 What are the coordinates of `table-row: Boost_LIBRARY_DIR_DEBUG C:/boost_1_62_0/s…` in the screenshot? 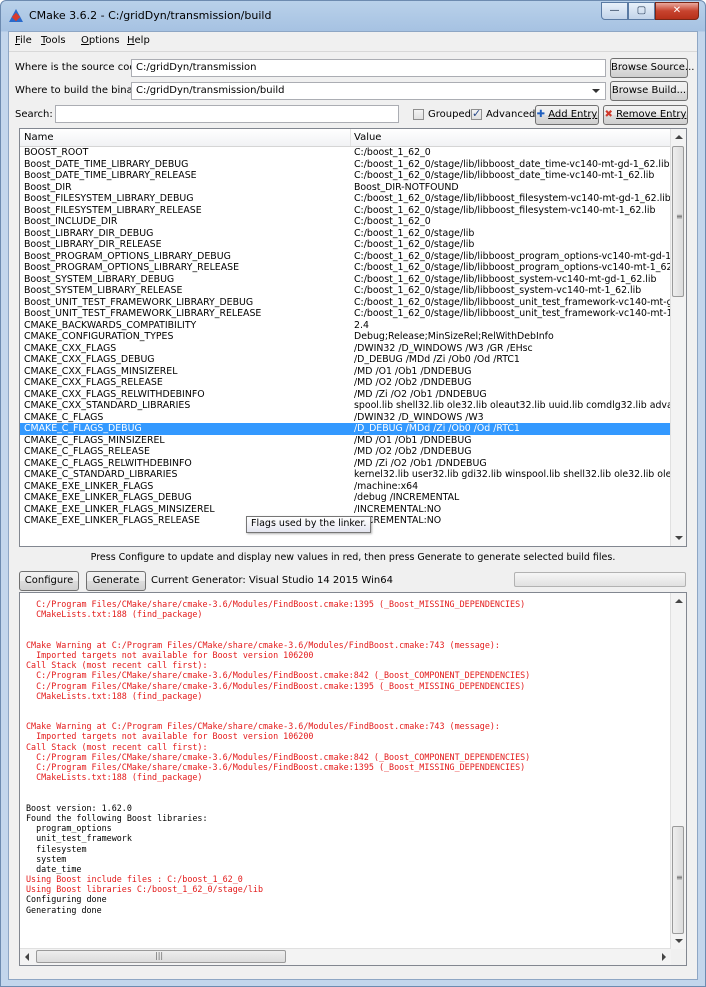 It's located at (346, 234).